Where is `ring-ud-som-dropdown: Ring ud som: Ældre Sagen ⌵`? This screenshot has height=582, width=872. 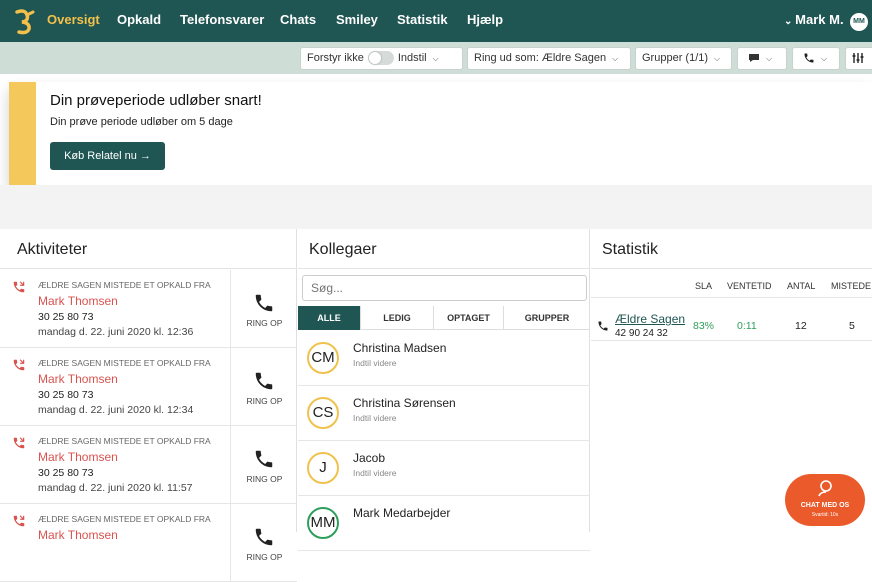
ring-ud-som-dropdown: Ring ud som: Ældre Sagen ⌵ is located at coordinates (549, 58).